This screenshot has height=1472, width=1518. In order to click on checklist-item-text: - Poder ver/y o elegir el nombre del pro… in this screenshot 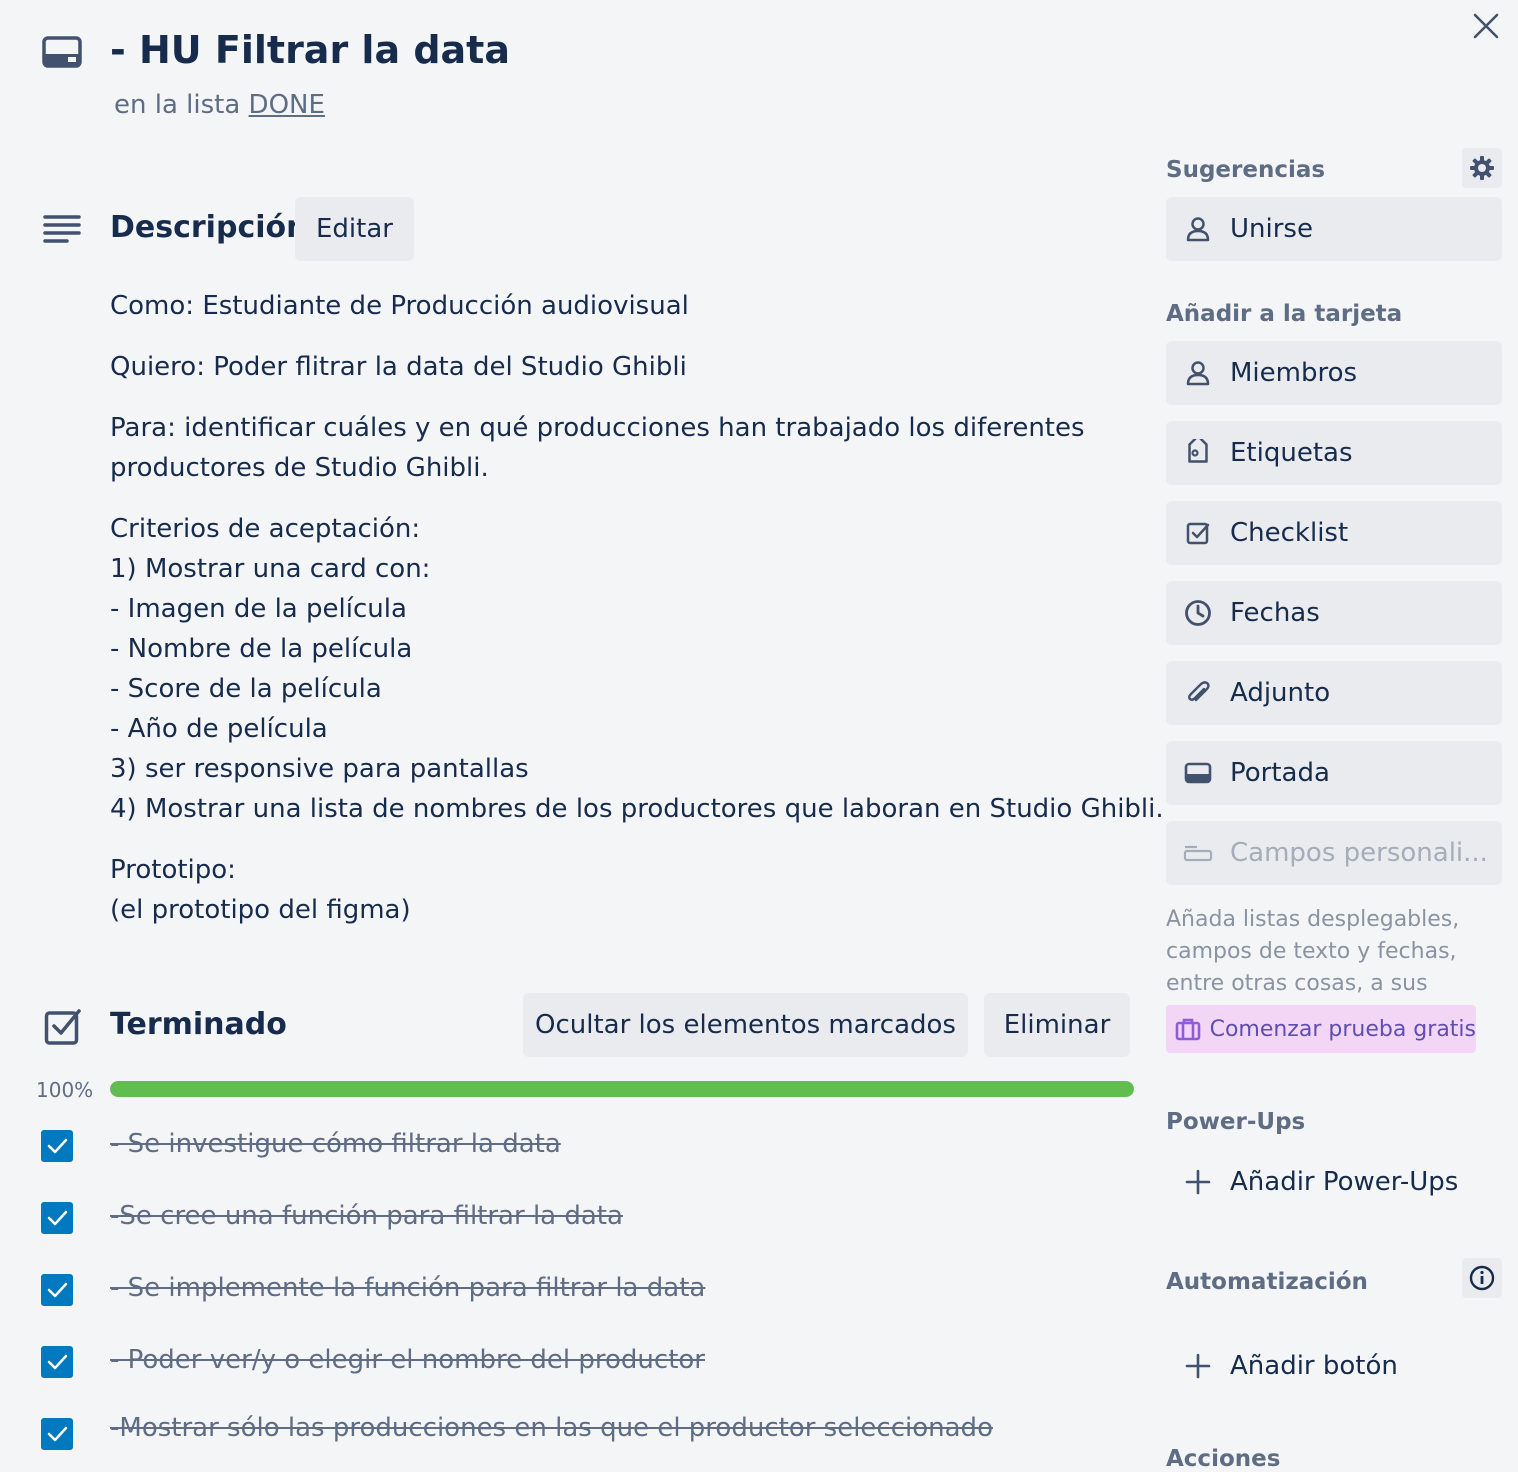, I will do `click(407, 1360)`.